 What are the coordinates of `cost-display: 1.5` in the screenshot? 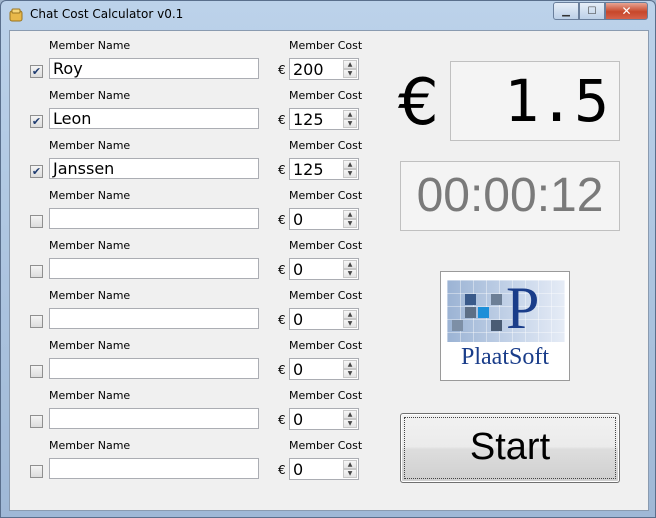 It's located at (535, 101).